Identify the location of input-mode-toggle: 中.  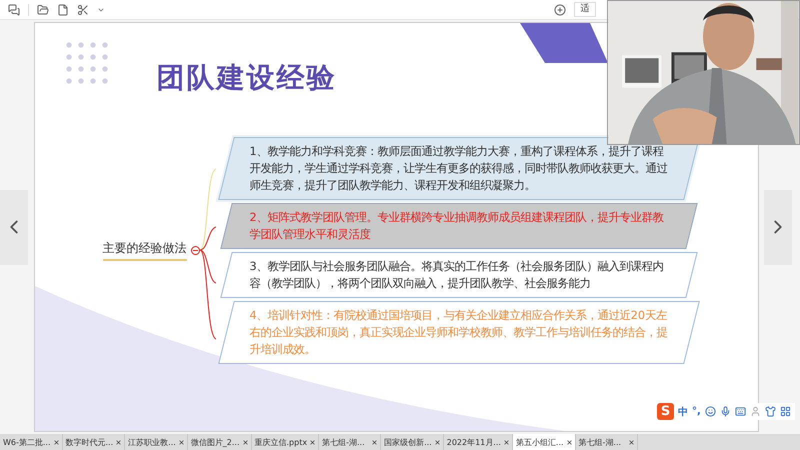
(683, 411).